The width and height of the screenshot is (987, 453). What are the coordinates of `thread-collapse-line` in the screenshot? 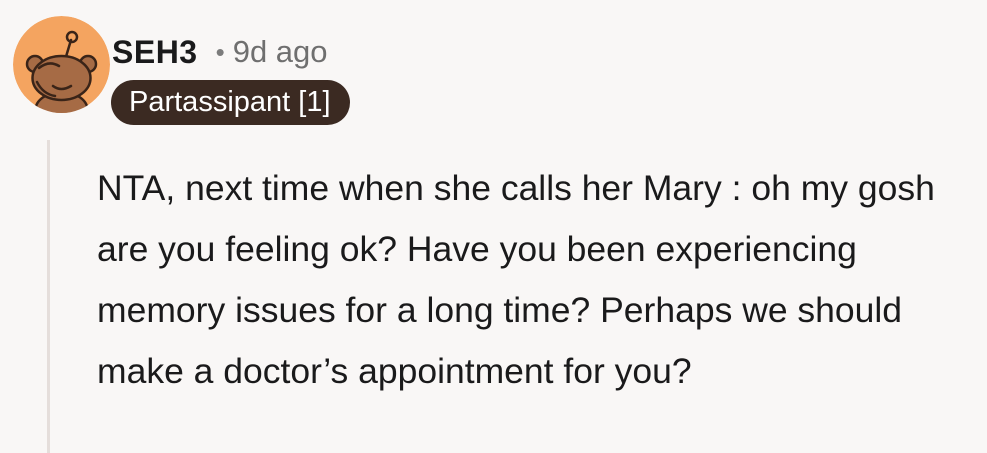 It's located at (48, 296).